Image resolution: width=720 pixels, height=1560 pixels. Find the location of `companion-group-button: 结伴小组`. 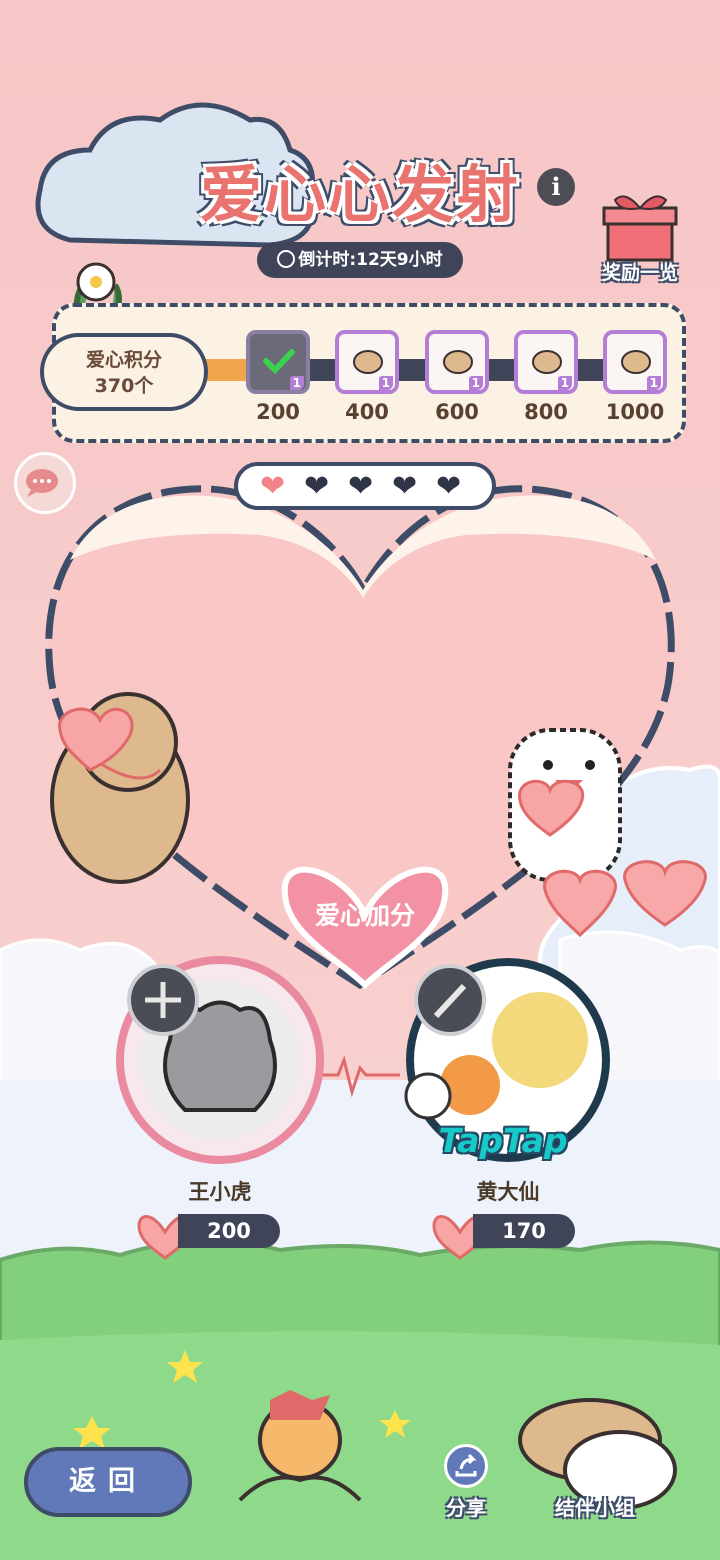

companion-group-button: 结伴小组 is located at coordinates (595, 1506).